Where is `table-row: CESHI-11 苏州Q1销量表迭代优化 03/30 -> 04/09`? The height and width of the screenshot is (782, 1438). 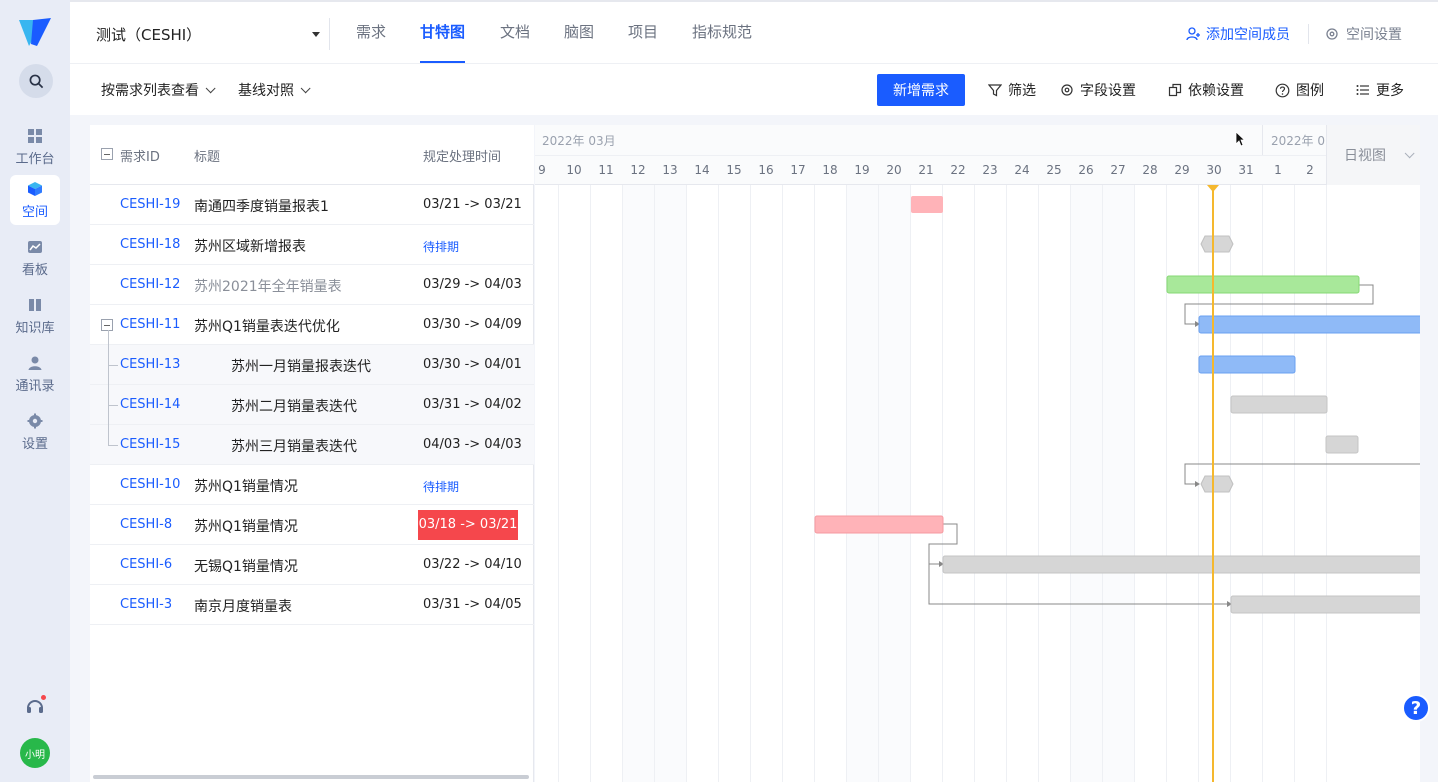
table-row: CESHI-11 苏州Q1销量表迭代优化 03/30 -> 04/09 is located at coordinates (312, 325).